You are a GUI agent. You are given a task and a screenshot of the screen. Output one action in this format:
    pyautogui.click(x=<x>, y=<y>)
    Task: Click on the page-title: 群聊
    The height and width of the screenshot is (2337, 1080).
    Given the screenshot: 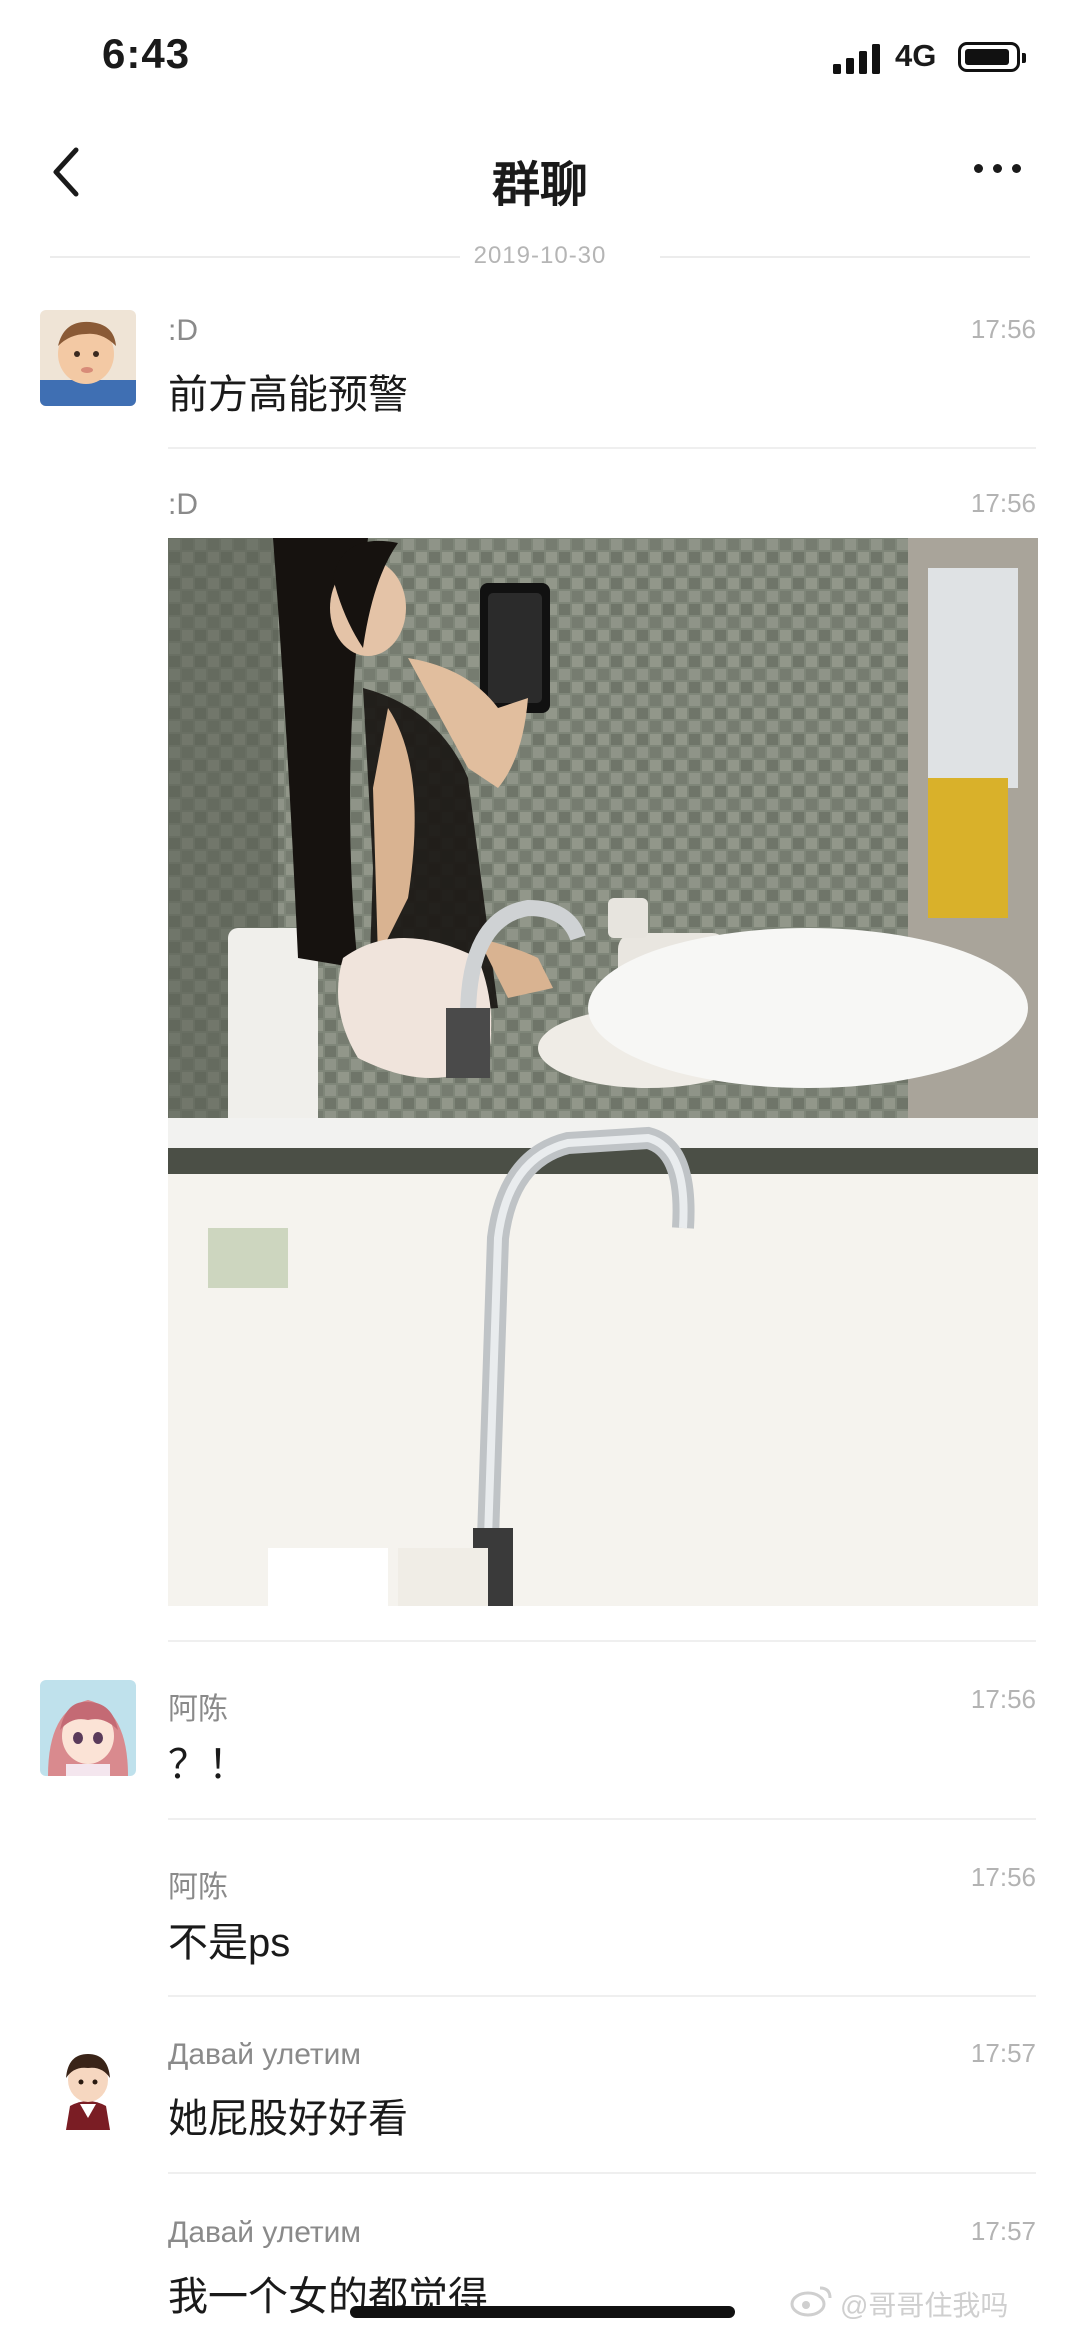 What is the action you would take?
    pyautogui.click(x=539, y=185)
    